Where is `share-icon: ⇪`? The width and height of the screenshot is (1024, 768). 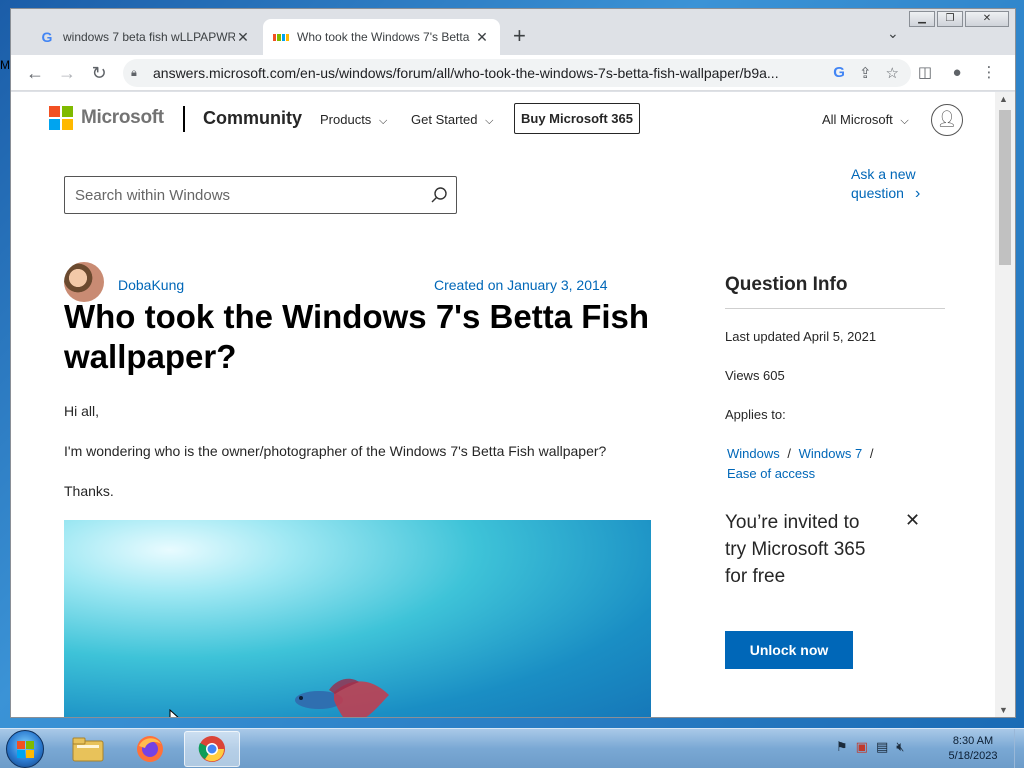 share-icon: ⇪ is located at coordinates (865, 73).